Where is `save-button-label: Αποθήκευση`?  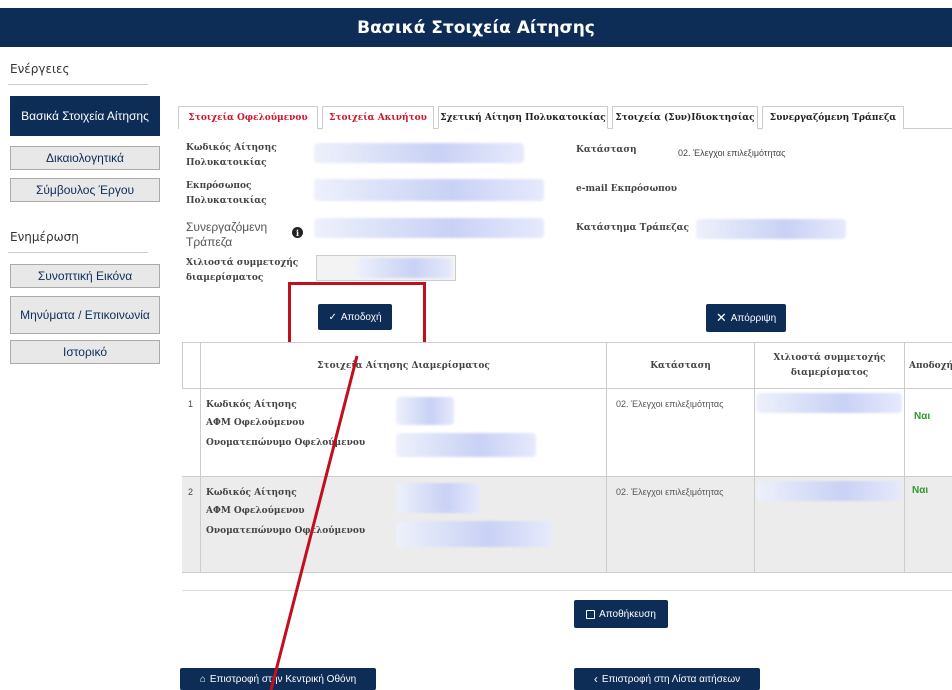 save-button-label: Αποθήκευση is located at coordinates (627, 614).